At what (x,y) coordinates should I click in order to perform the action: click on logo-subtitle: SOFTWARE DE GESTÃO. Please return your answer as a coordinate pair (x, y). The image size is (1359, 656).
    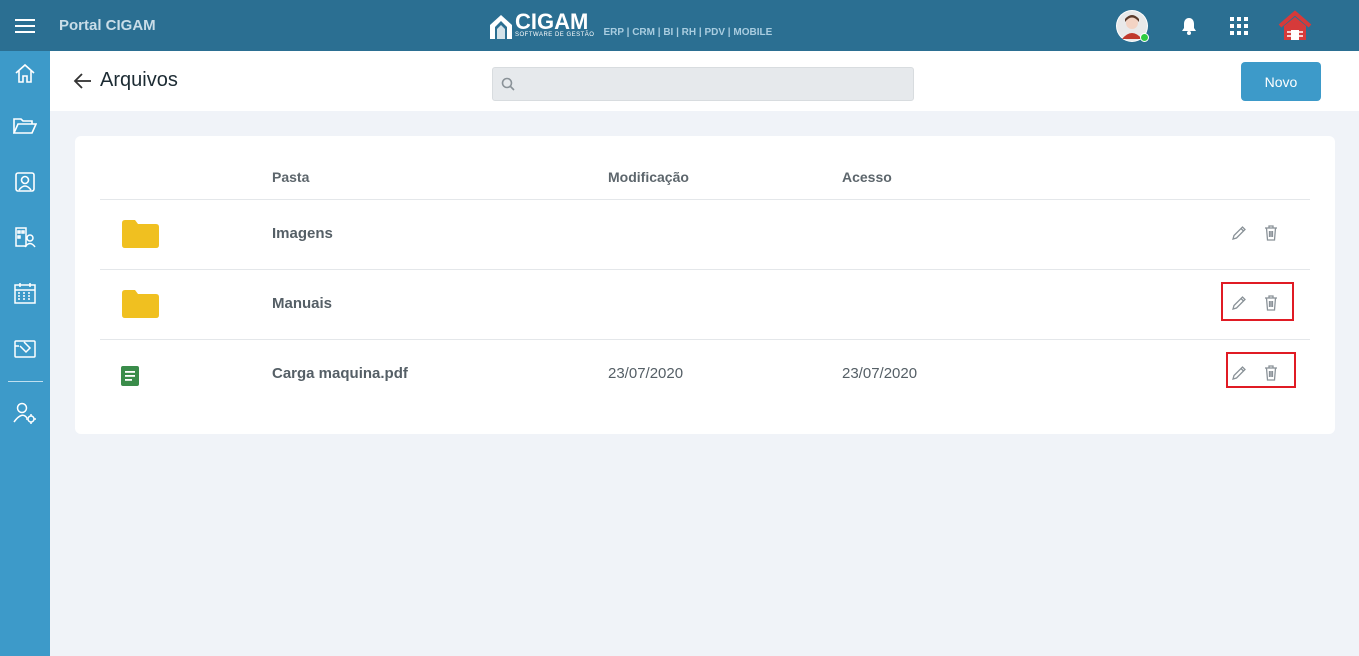
    Looking at the image, I should click on (555, 35).